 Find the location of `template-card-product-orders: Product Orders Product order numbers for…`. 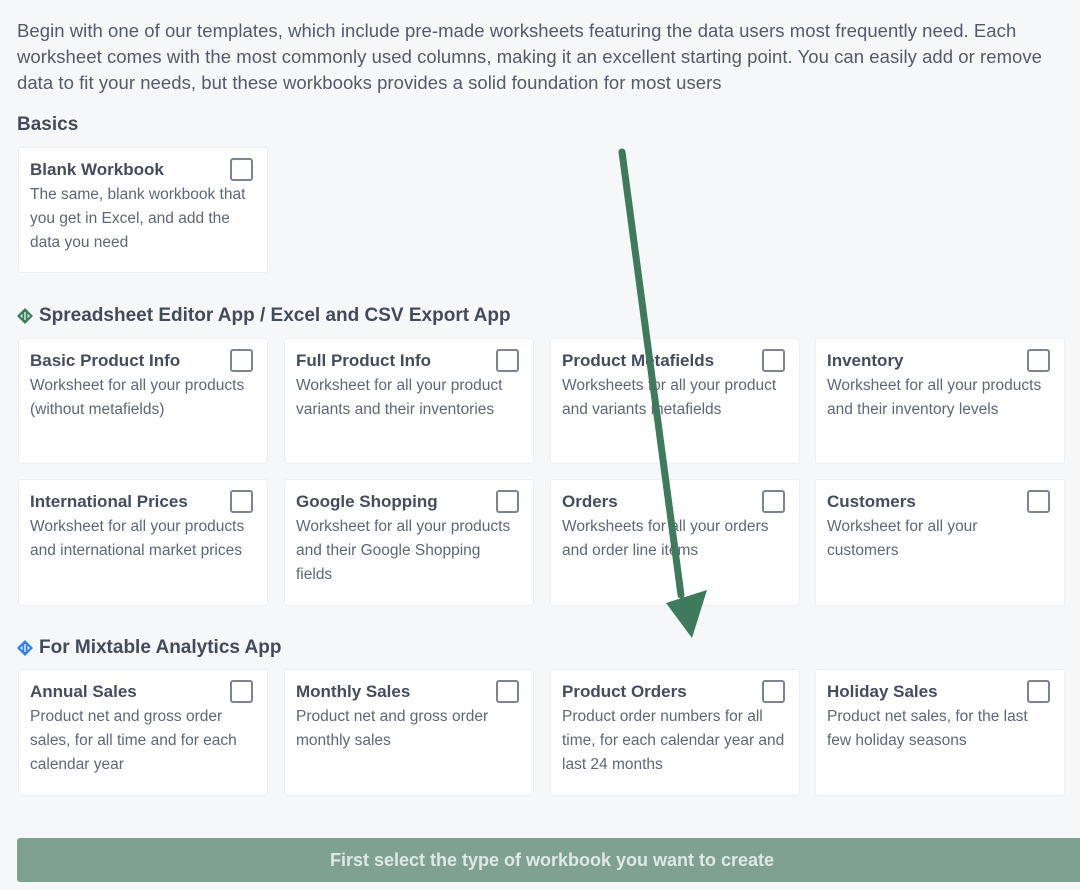

template-card-product-orders: Product Orders Product order numbers for… is located at coordinates (675, 732).